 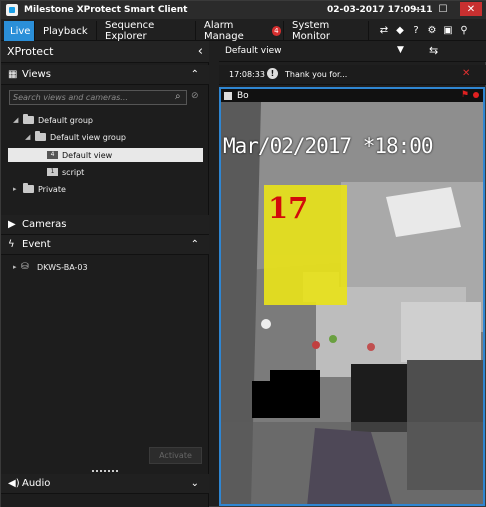 What do you see at coordinates (87, 155) in the screenshot?
I see `tree-label: Default view` at bounding box center [87, 155].